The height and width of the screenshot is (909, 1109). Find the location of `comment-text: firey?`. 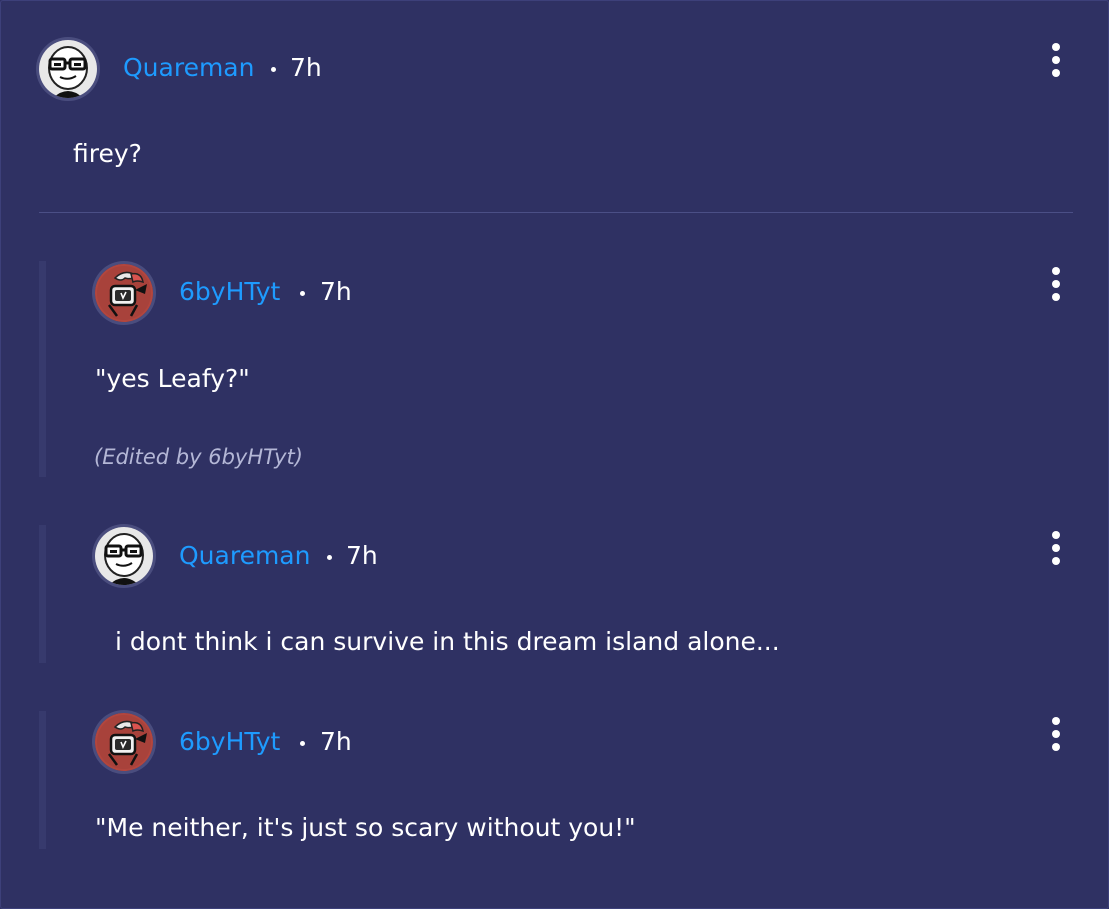

comment-text: firey? is located at coordinates (107, 153).